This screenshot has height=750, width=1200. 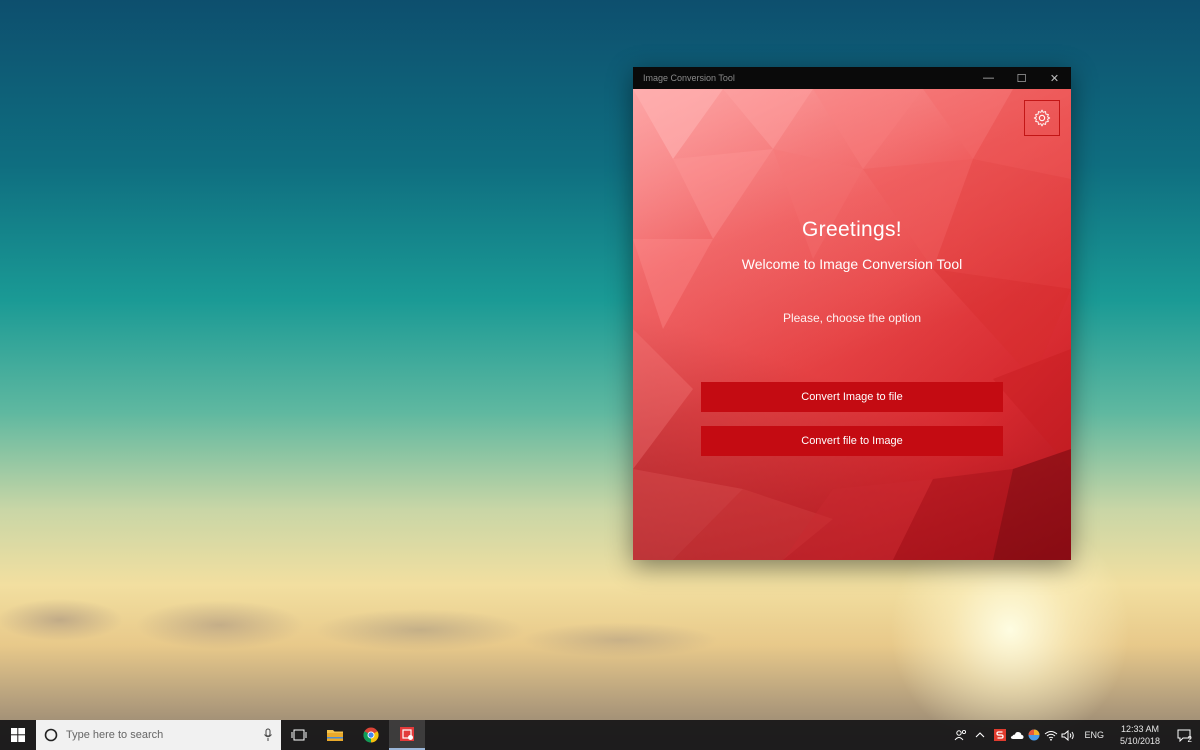 I want to click on onedrive-cloud-icon, so click(x=1017, y=735).